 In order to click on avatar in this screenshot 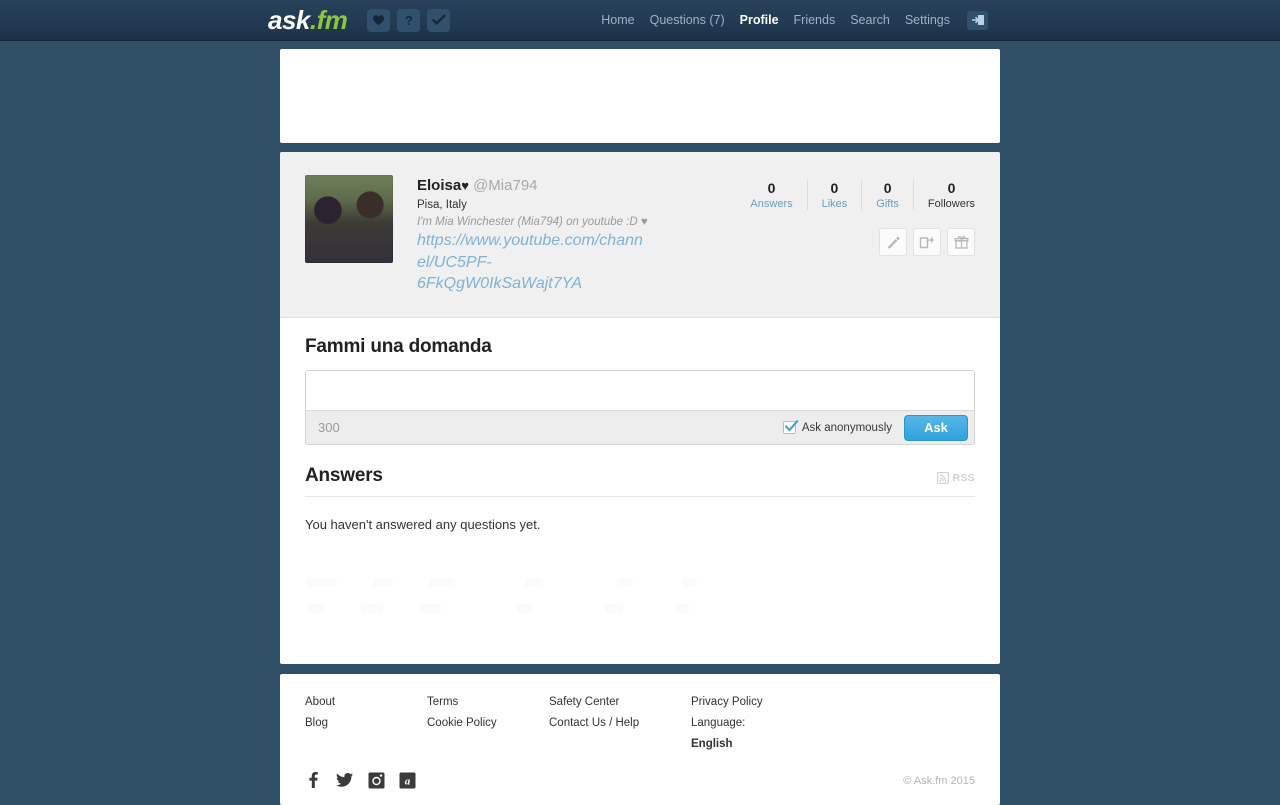, I will do `click(349, 219)`.